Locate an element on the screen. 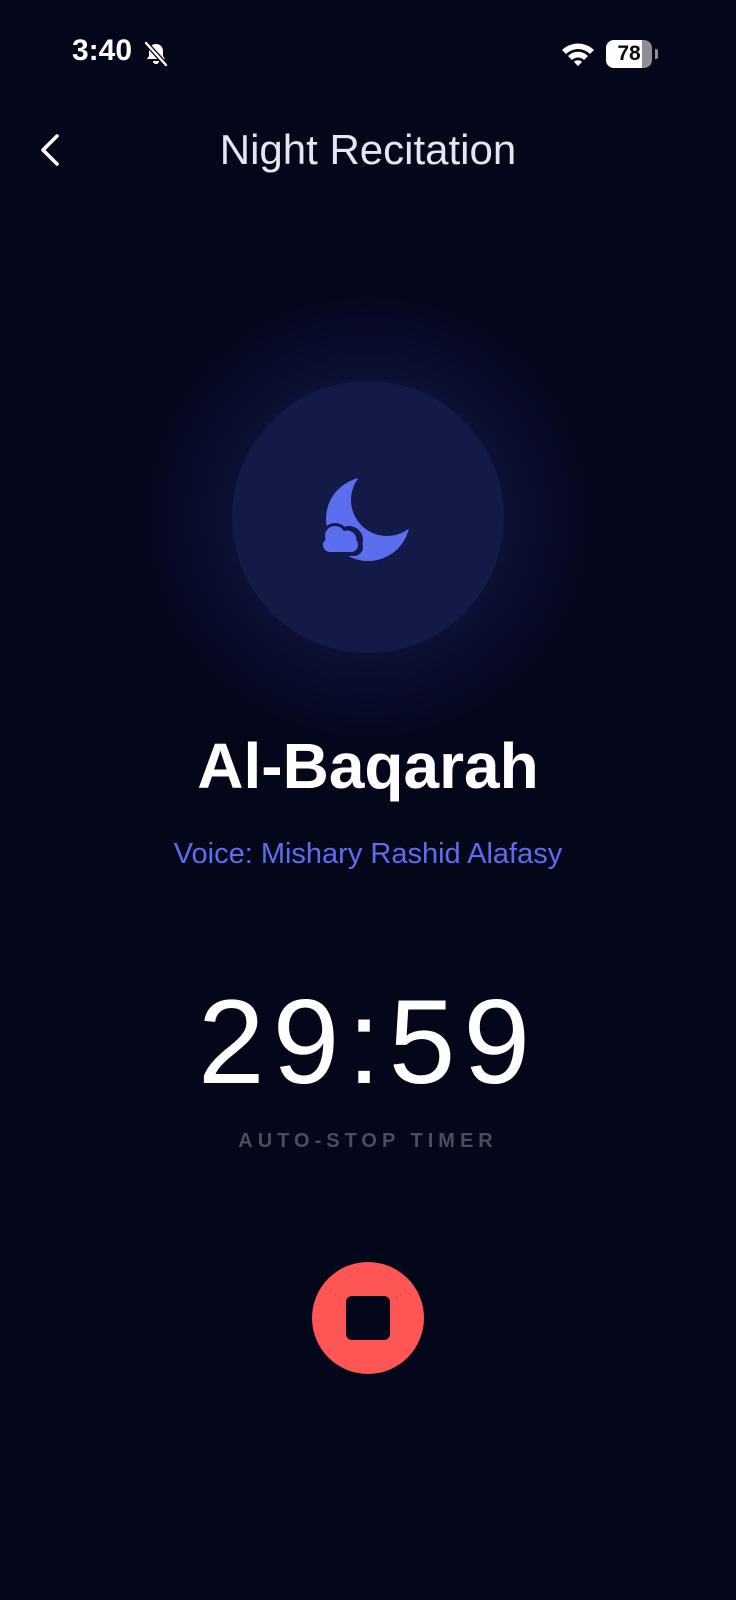 The width and height of the screenshot is (736, 1600). wifi-icon is located at coordinates (578, 54).